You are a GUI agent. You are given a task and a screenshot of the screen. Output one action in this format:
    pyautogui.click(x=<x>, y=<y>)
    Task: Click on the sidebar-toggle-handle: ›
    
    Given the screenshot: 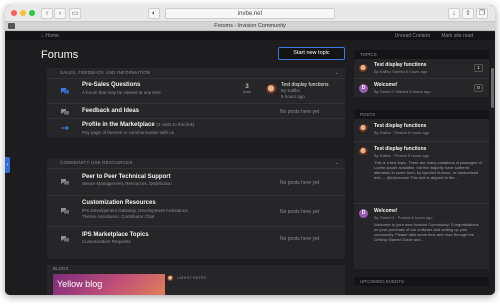 What is the action you would take?
    pyautogui.click(x=7, y=165)
    